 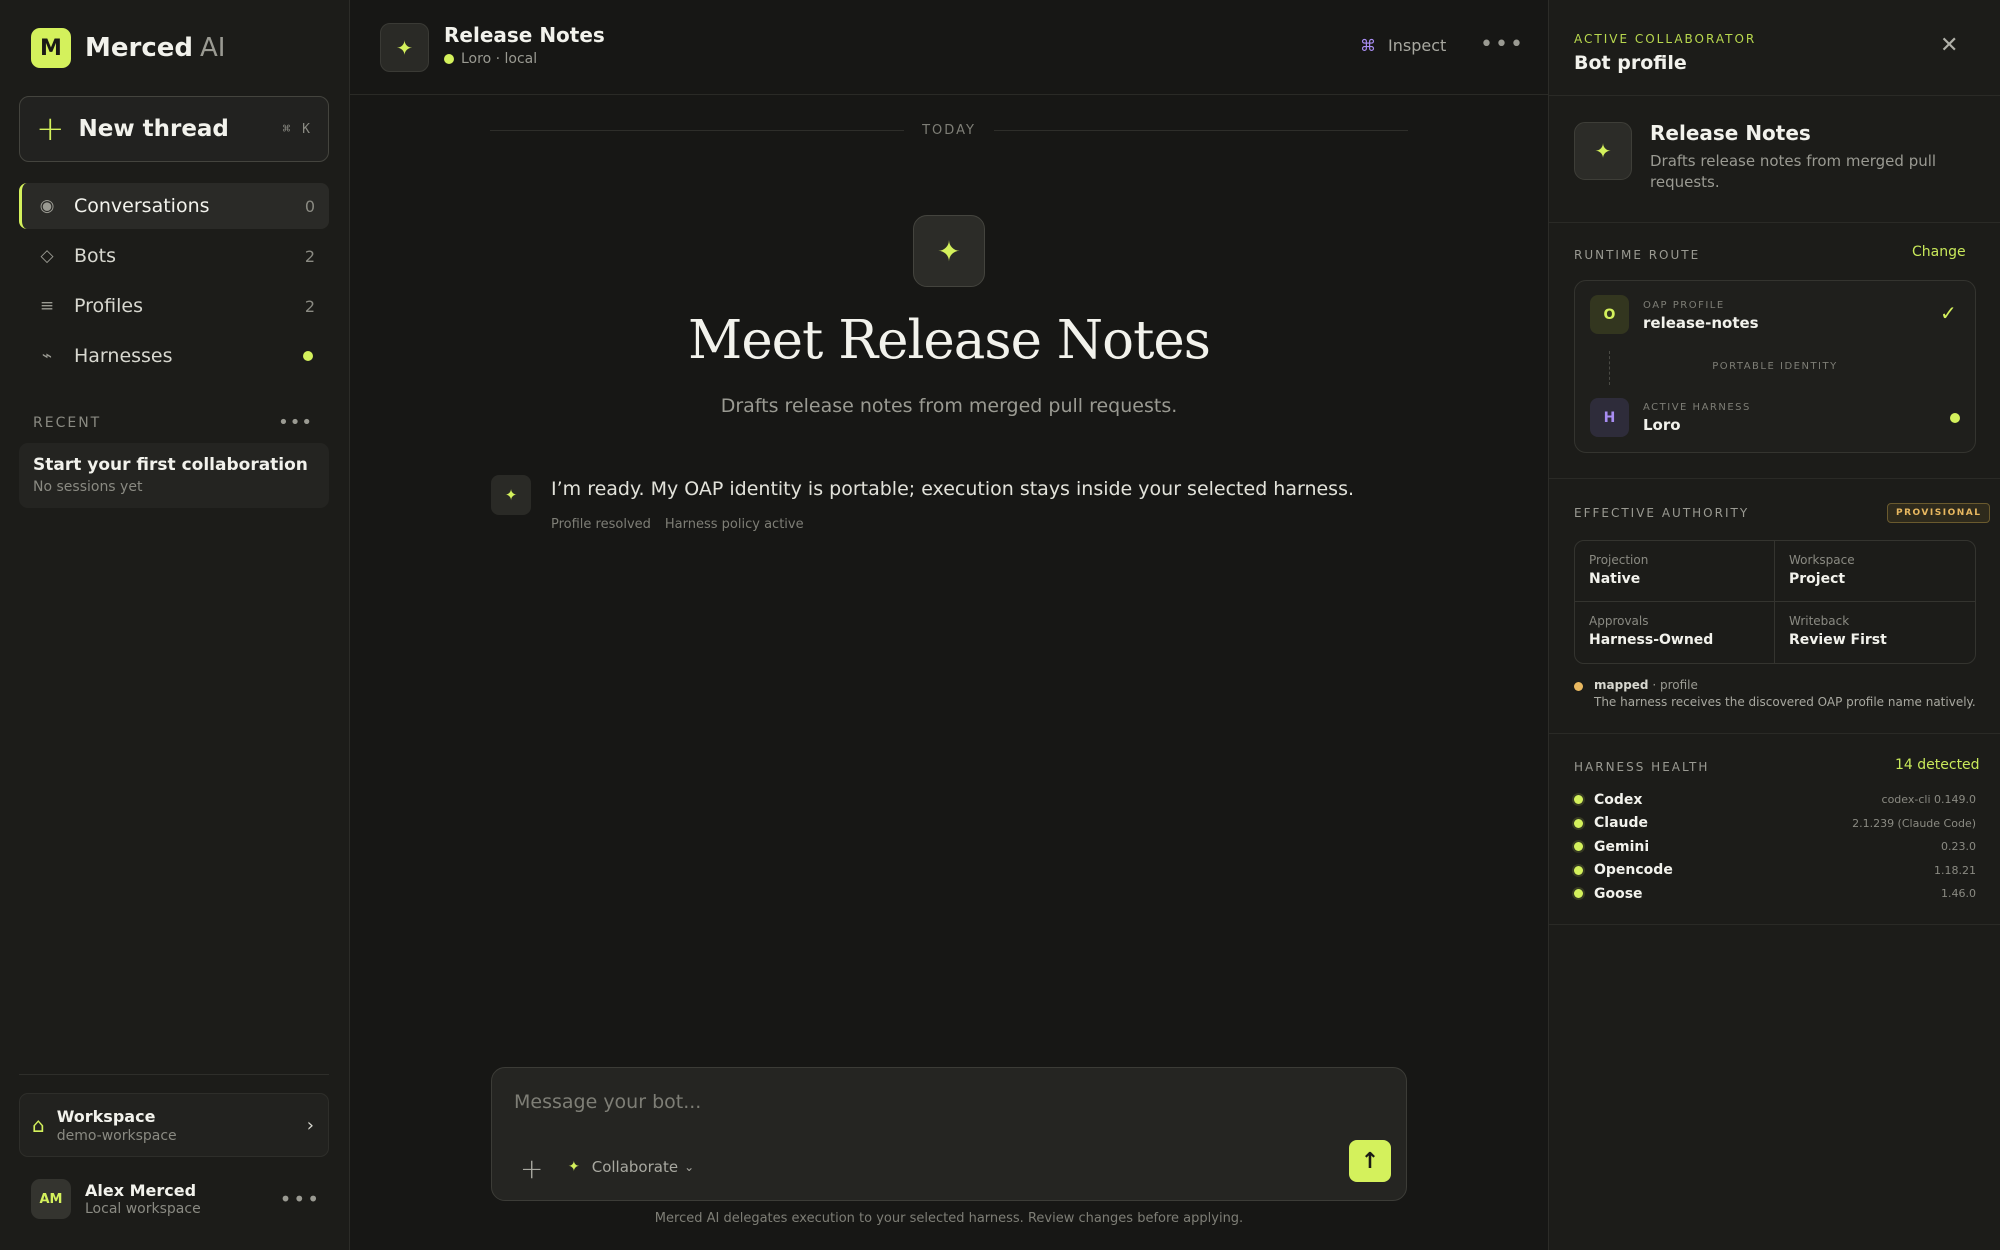 What do you see at coordinates (1609, 314) in the screenshot?
I see `oap-badge: O` at bounding box center [1609, 314].